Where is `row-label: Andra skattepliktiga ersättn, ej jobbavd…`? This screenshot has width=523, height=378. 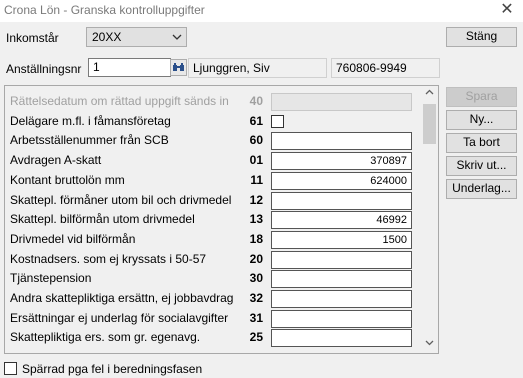 row-label: Andra skattepliktiga ersättn, ej jobbavd… is located at coordinates (122, 298).